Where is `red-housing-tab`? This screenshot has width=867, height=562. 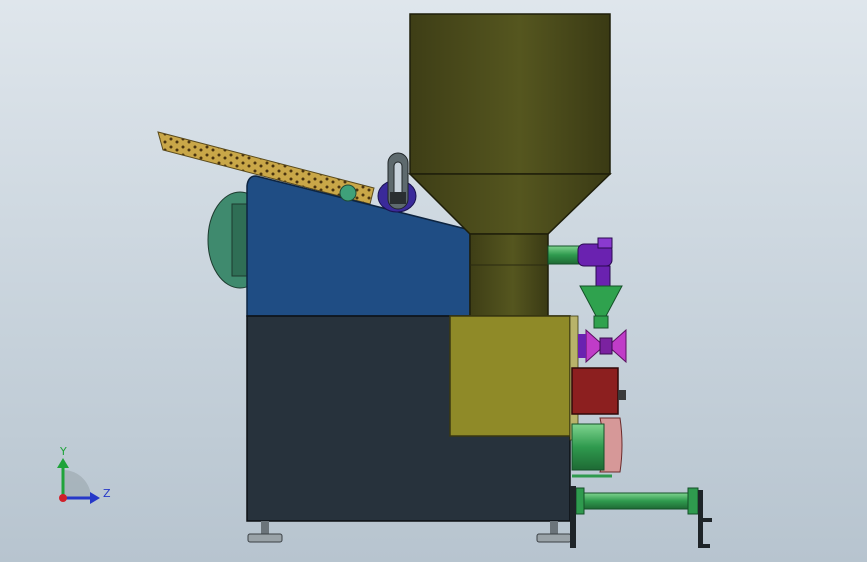 red-housing-tab is located at coordinates (622, 395).